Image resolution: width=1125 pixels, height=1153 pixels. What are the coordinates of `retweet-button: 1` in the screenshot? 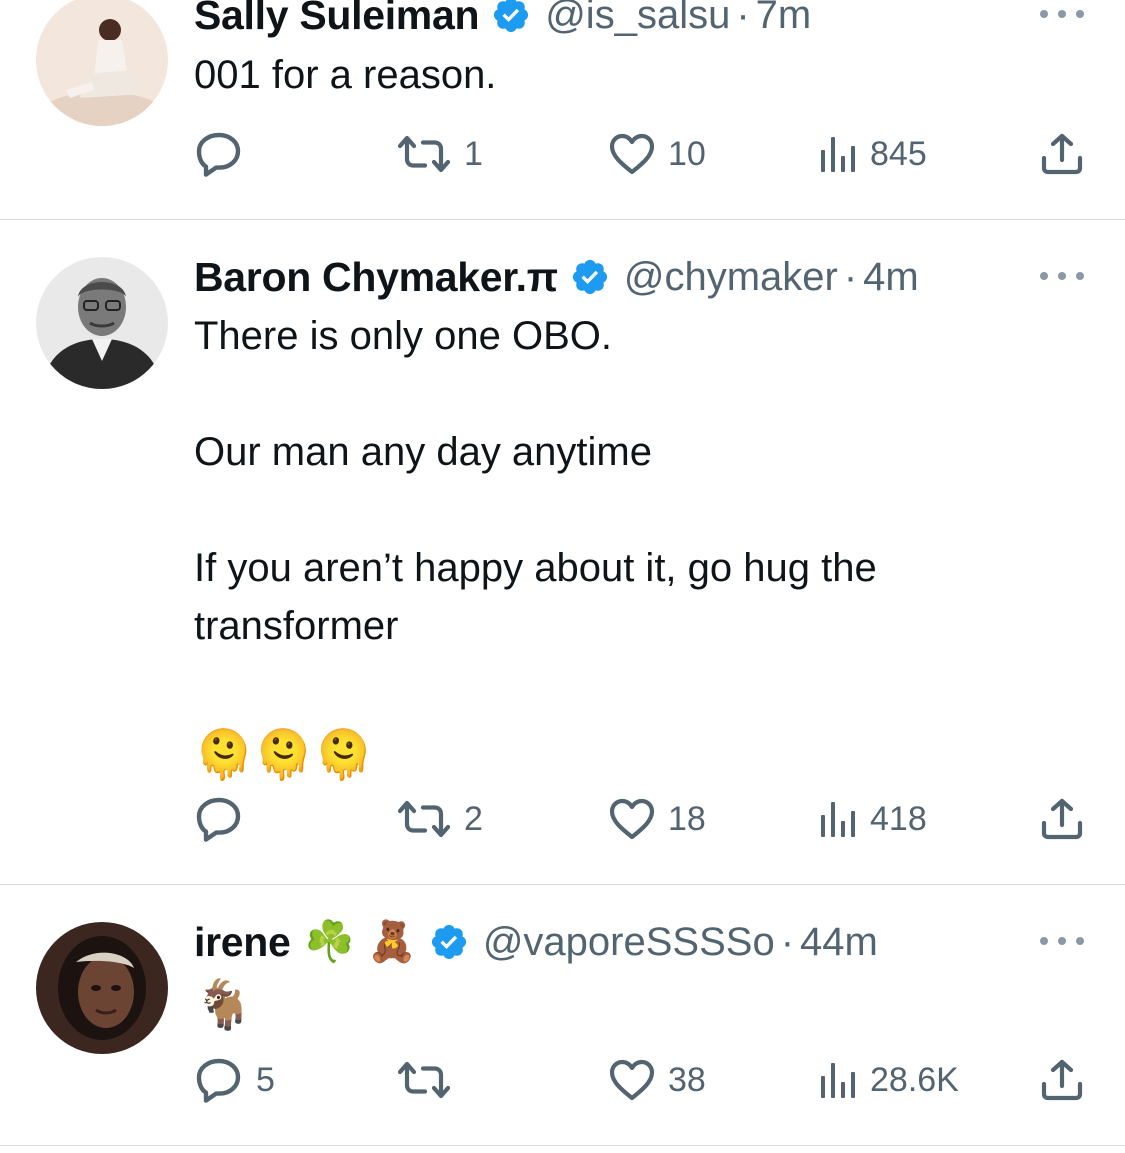 It's located at (439, 154).